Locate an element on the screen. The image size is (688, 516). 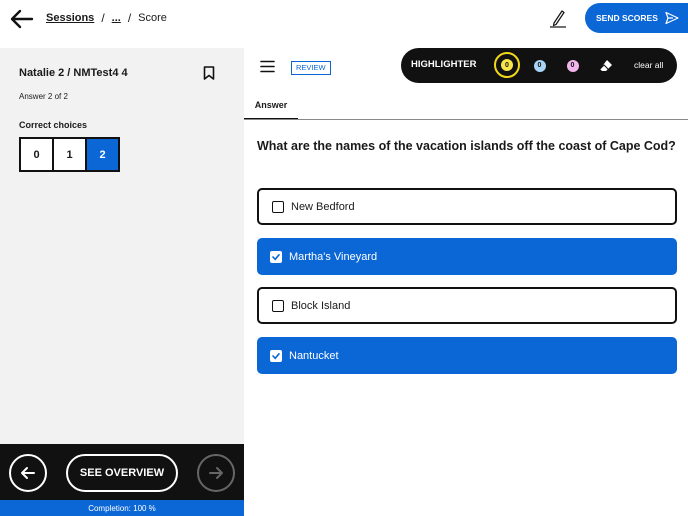
hamburger-menu-icon is located at coordinates (267, 66).